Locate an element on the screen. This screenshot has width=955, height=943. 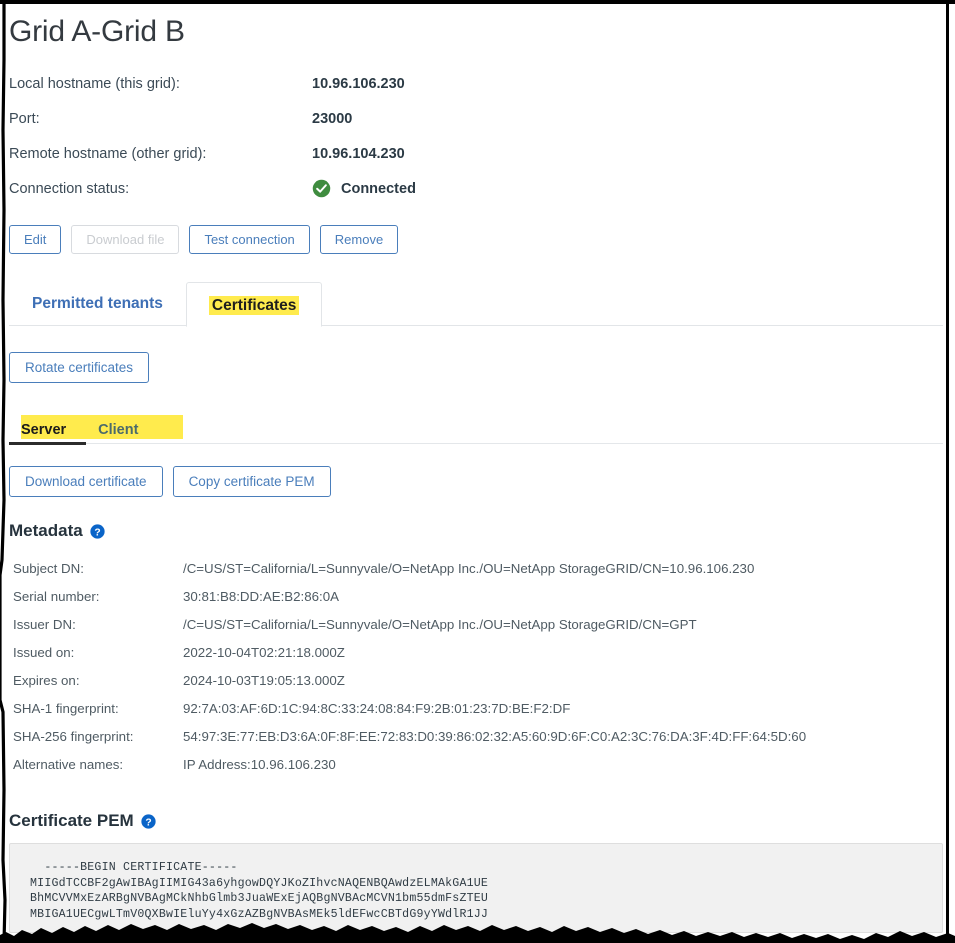
summary-value: 10.96.104.230 is located at coordinates (358, 154).